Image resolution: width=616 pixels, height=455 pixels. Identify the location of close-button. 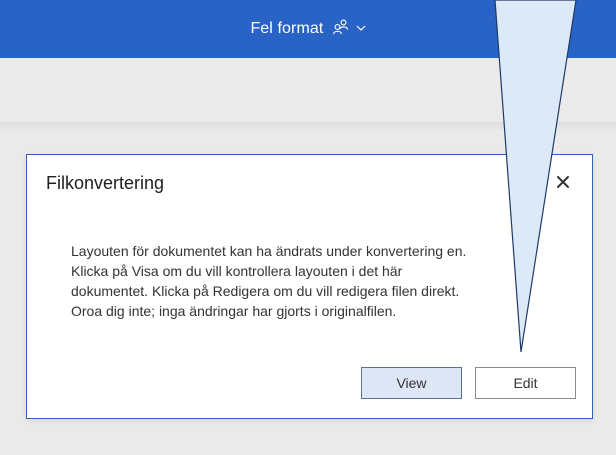
(563, 182).